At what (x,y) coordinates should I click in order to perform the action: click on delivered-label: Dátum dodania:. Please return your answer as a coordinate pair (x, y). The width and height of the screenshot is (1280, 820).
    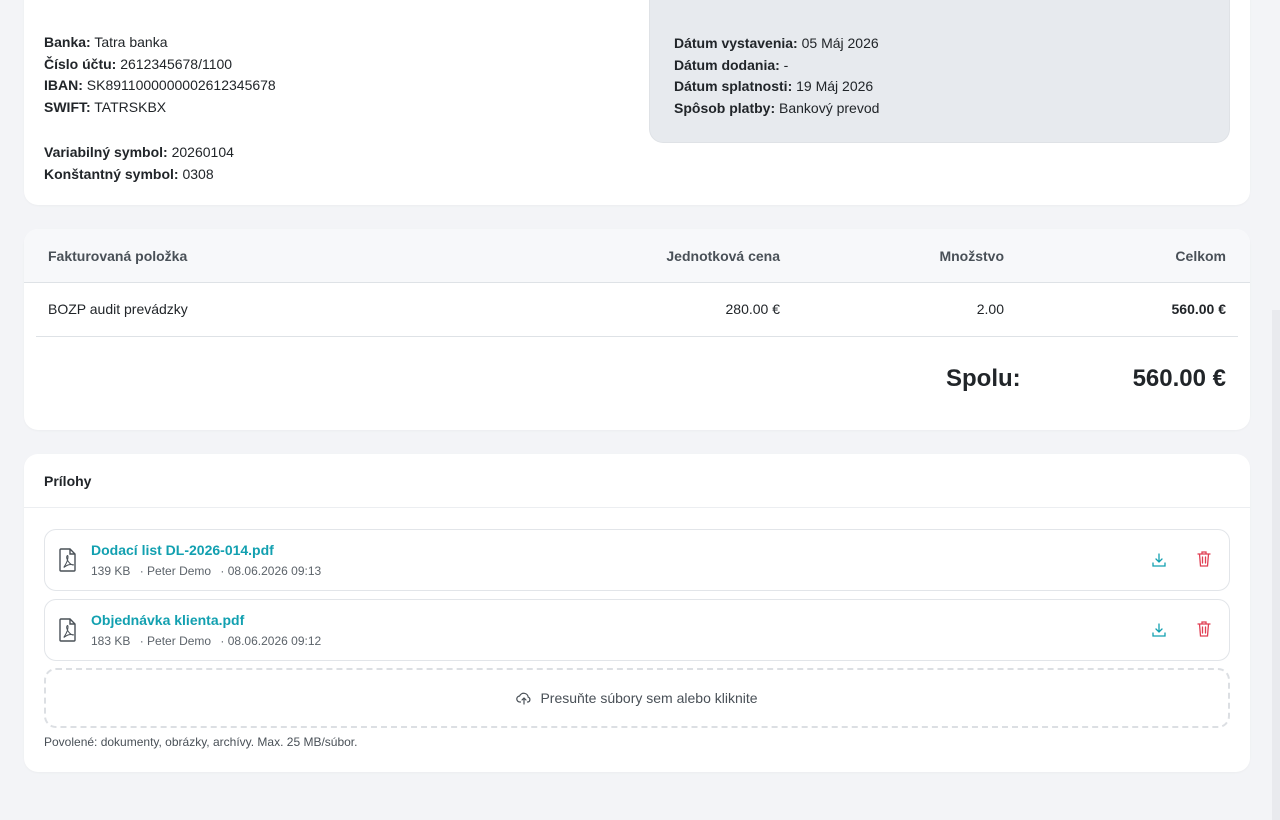
    Looking at the image, I should click on (727, 65).